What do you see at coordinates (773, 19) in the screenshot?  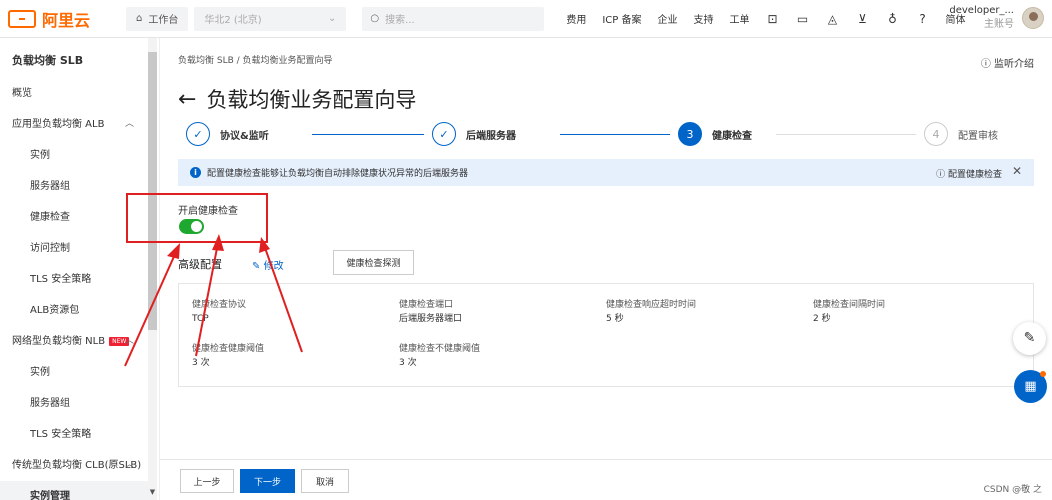 I see `cloud-shell-icon: ⊡` at bounding box center [773, 19].